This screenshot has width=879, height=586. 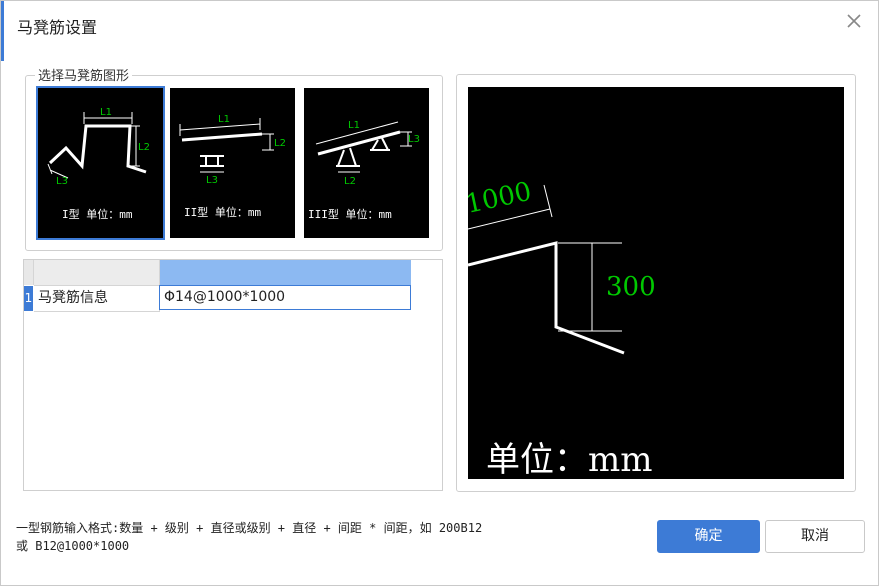 I want to click on close-icon, so click(x=854, y=21).